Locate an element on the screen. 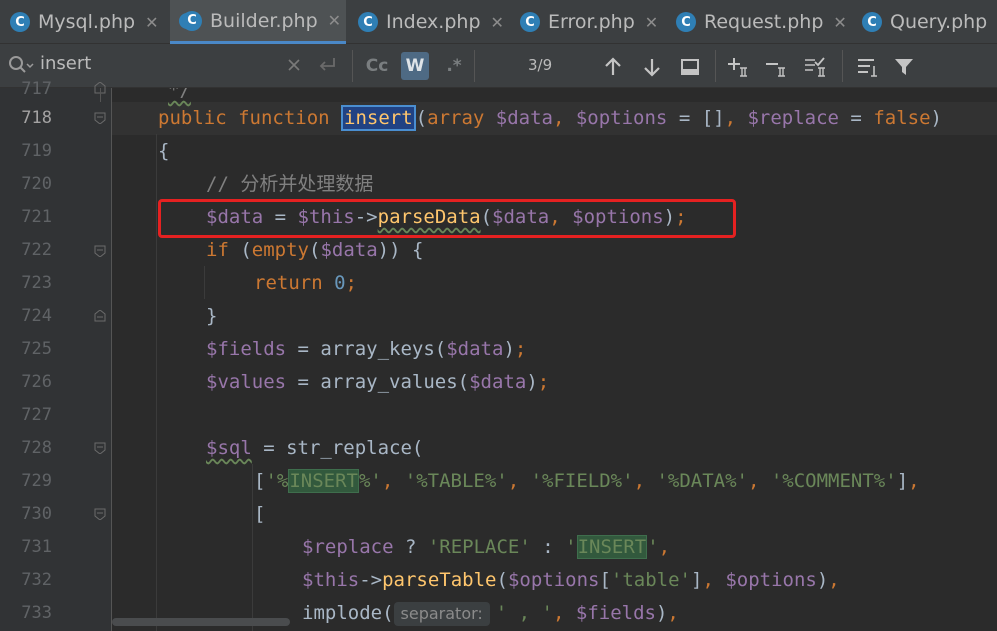 The image size is (997, 631). tab-label: Error.php is located at coordinates (591, 22).